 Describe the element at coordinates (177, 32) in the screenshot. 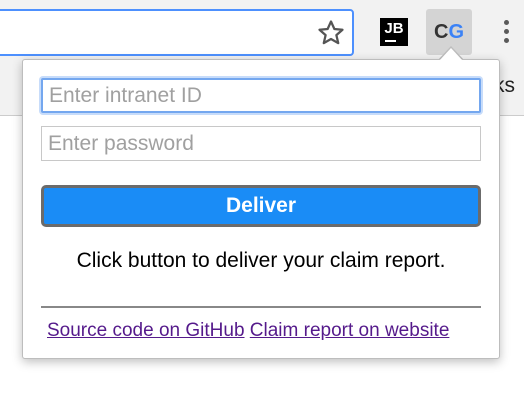

I see `address-bar` at that location.